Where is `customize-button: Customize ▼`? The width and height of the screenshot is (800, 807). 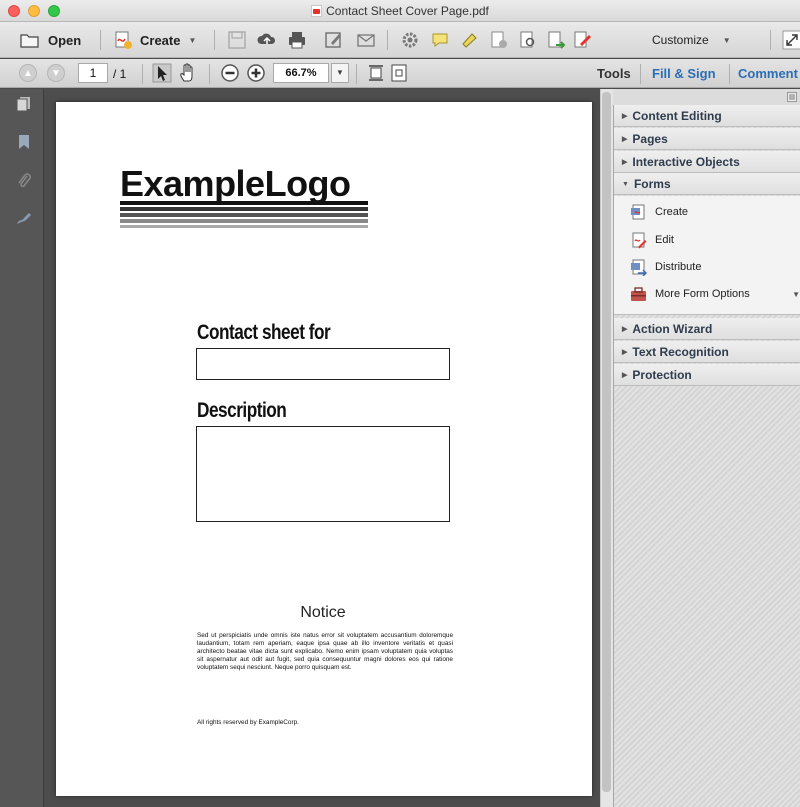
customize-button: Customize ▼ is located at coordinates (691, 40).